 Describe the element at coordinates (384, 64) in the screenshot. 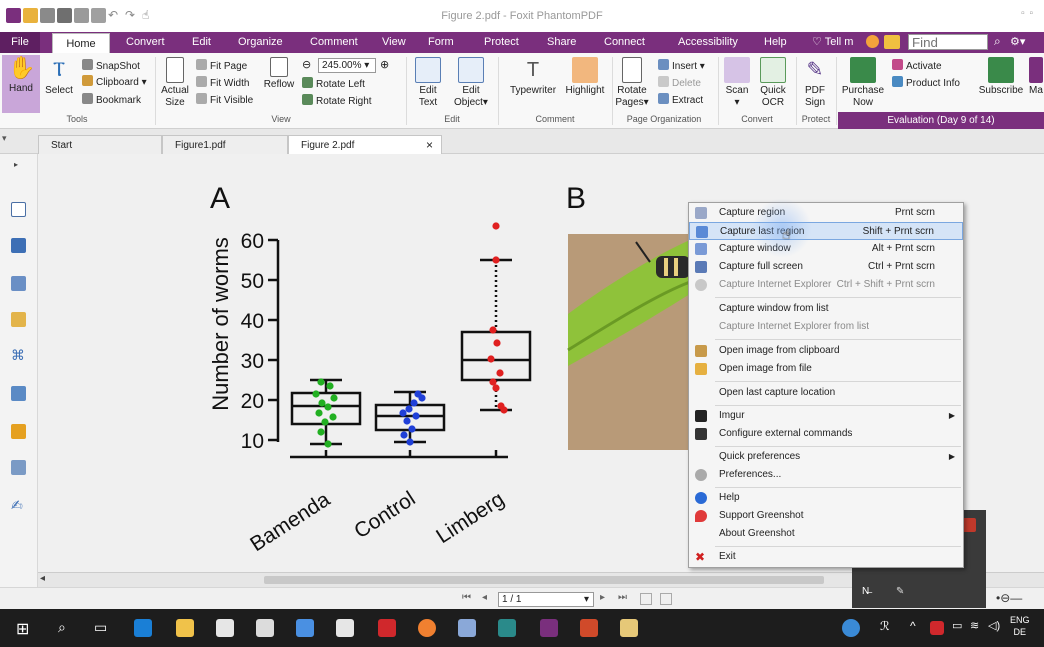

I see `zoom-in-icon: ⊕` at that location.